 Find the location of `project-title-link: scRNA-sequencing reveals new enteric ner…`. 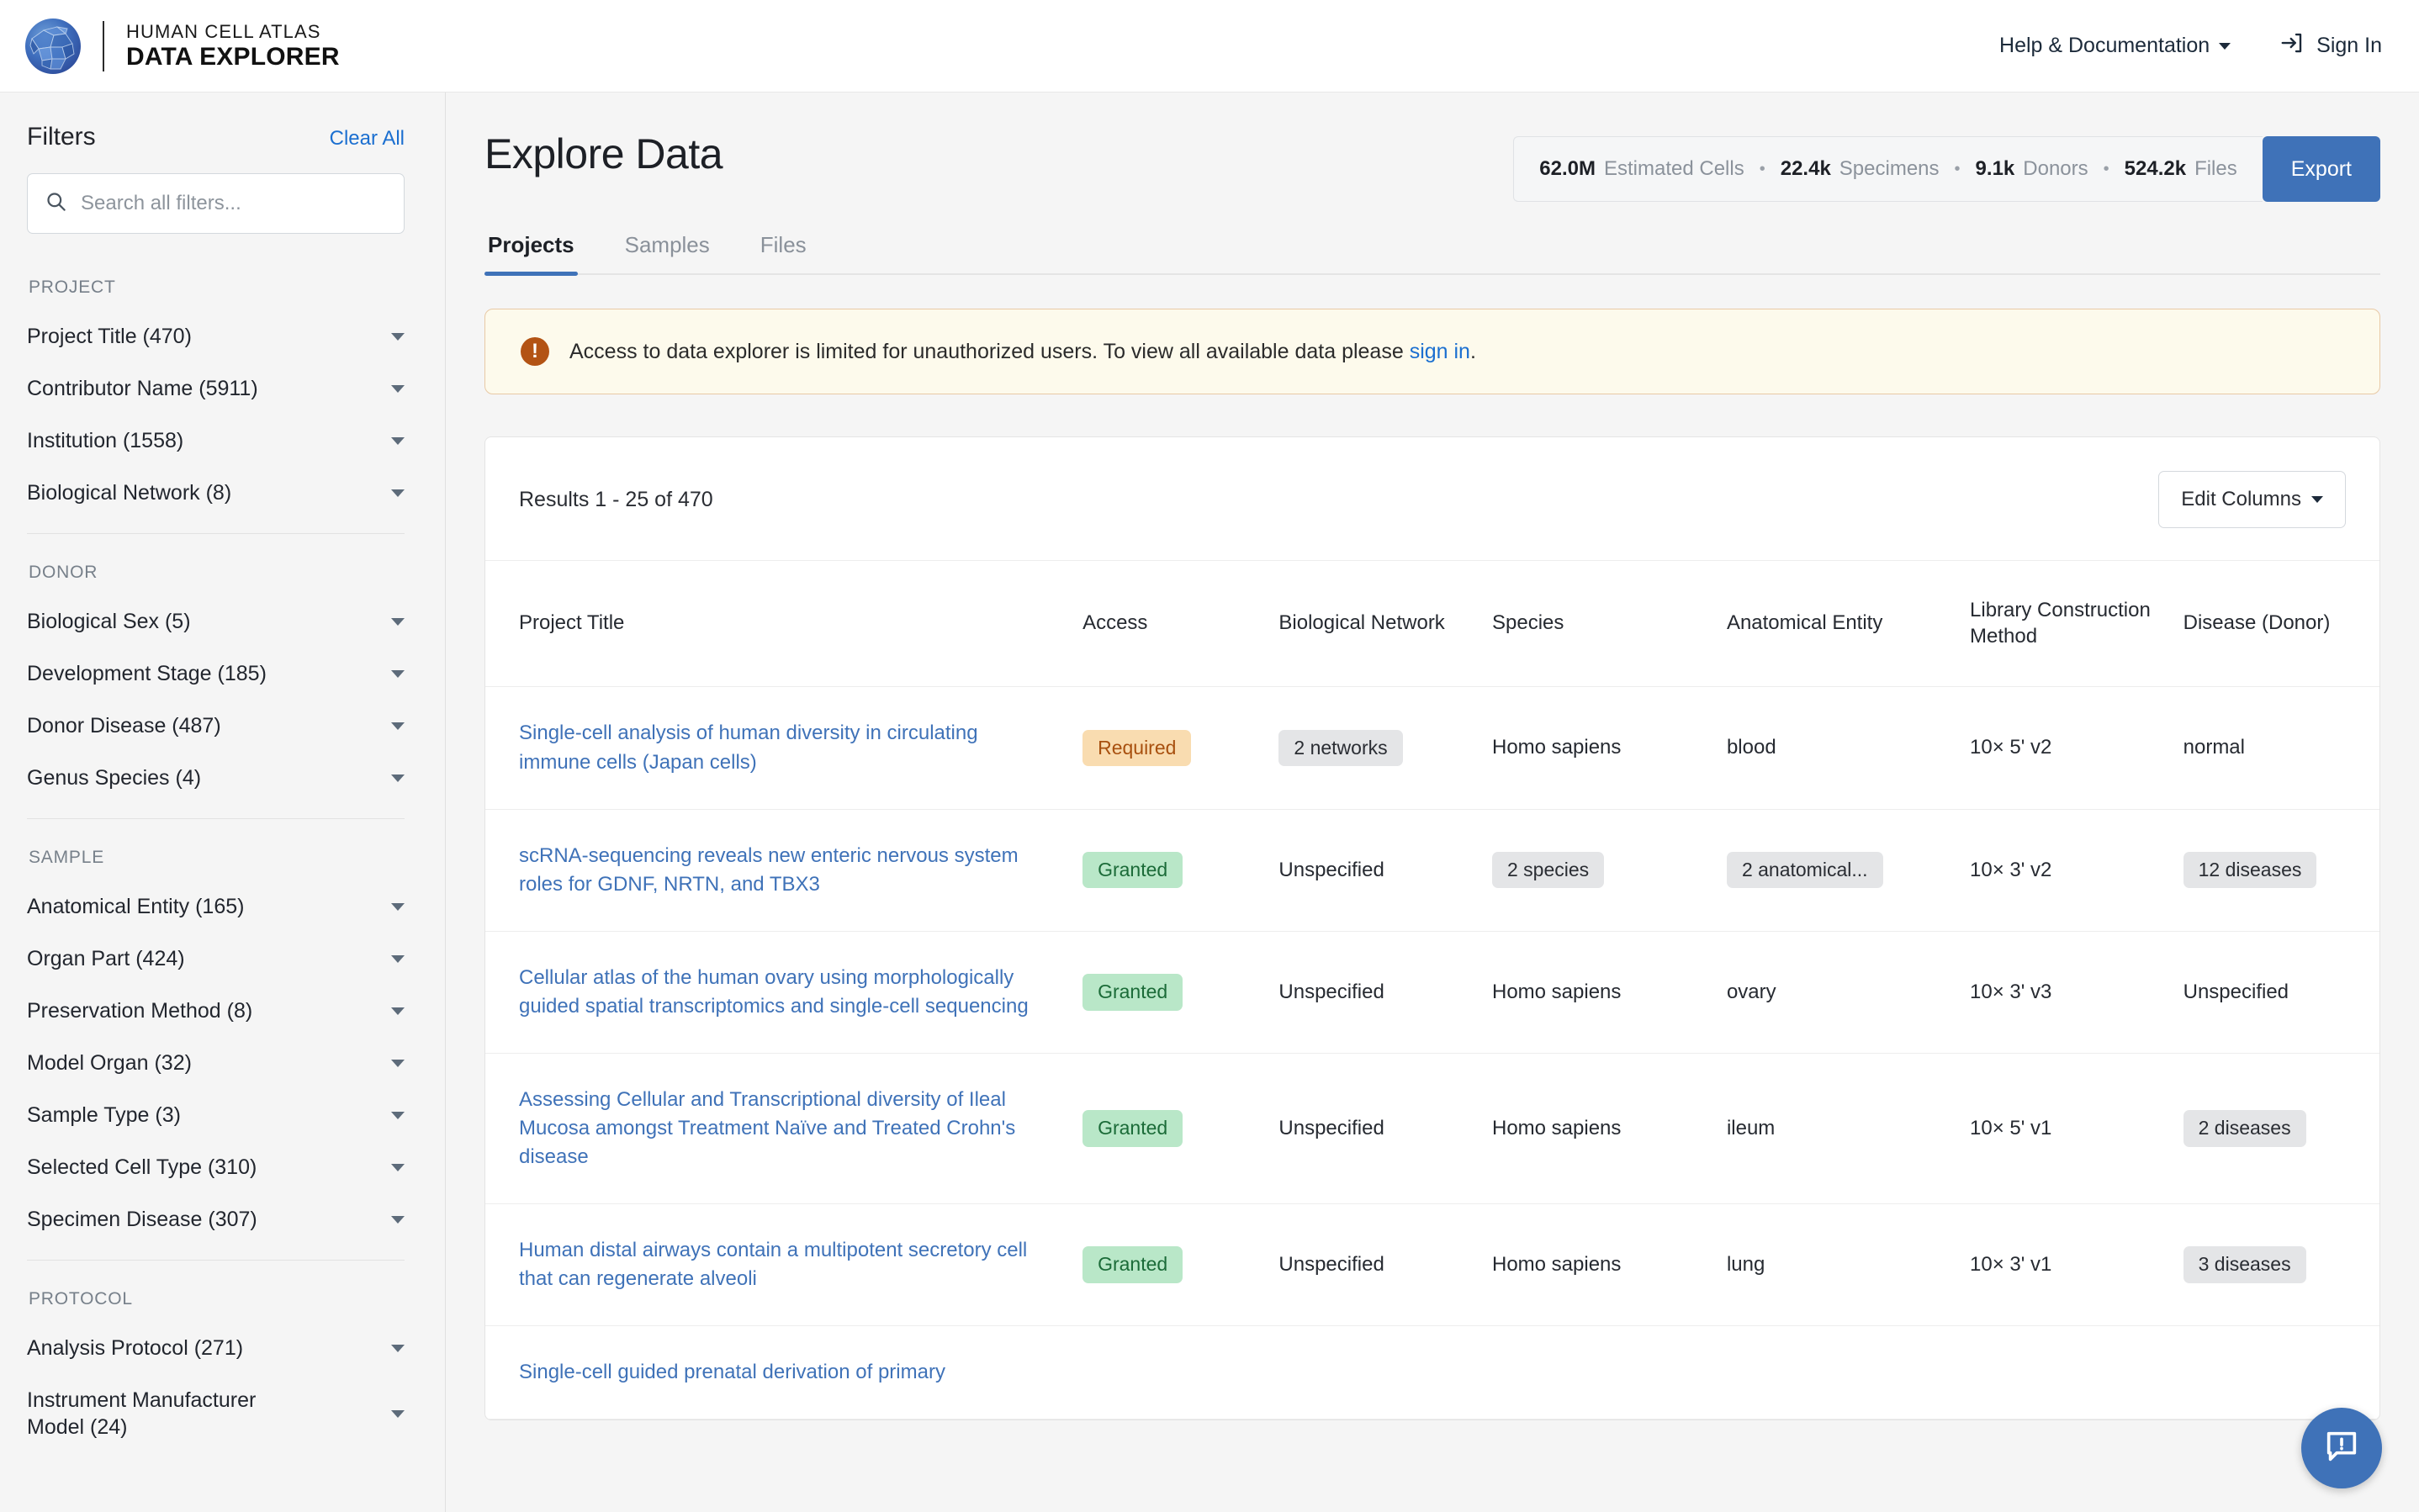

project-title-link: scRNA-sequencing reveals new enteric ner… is located at coordinates (769, 870).